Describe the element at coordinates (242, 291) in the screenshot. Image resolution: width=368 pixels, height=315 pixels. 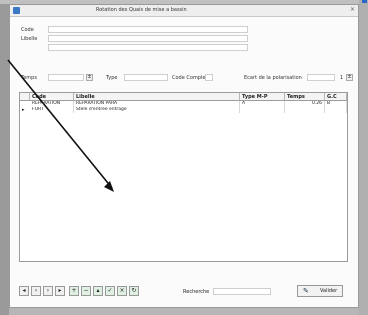
I see `search-input` at that location.